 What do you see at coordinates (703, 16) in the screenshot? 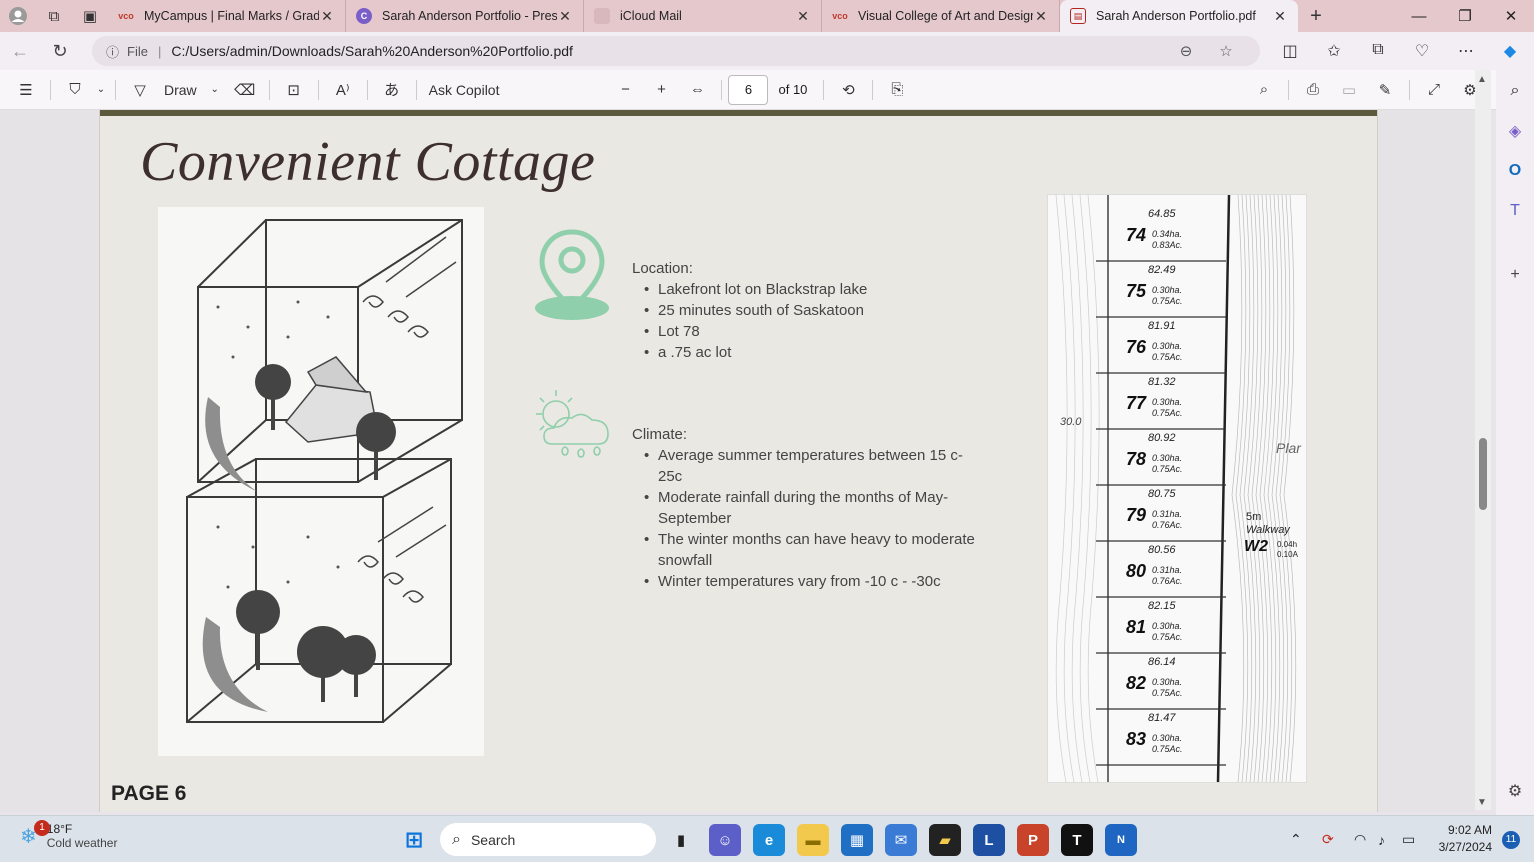
I see `browser-tab-icloud-mail: iCloud Mail ✕` at bounding box center [703, 16].